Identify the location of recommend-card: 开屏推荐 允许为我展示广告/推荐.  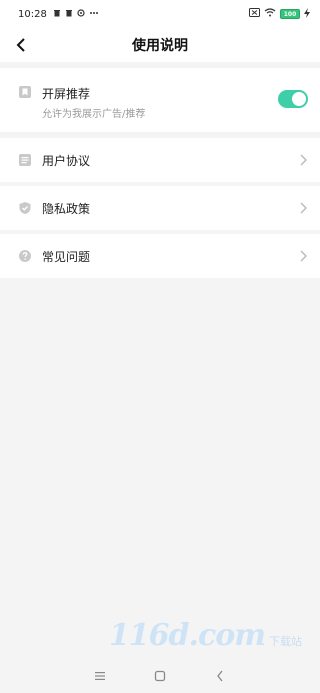
(160, 100).